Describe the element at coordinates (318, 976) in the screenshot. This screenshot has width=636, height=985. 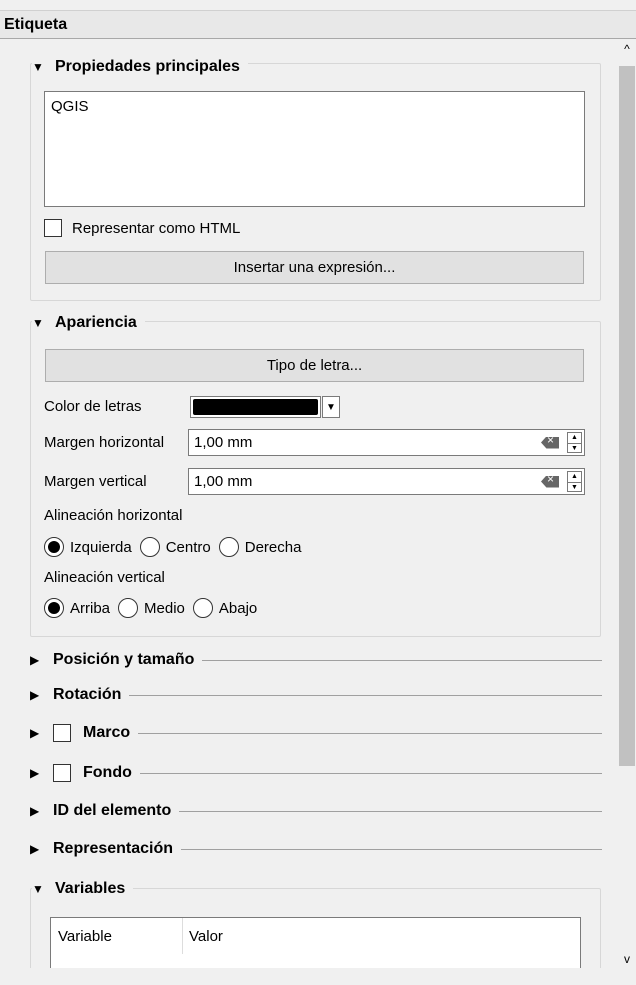
I see `bottom-strip` at that location.